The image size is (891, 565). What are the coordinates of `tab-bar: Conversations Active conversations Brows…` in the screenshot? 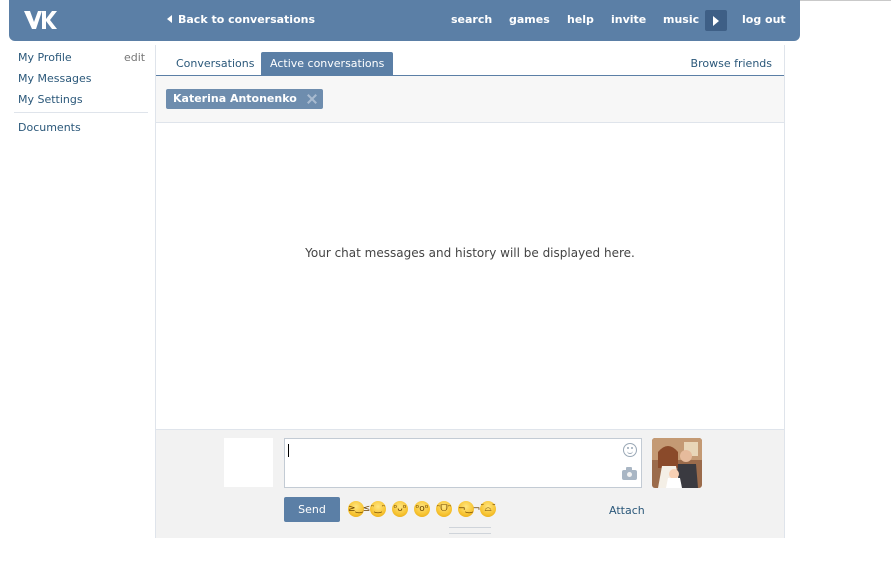 It's located at (470, 60).